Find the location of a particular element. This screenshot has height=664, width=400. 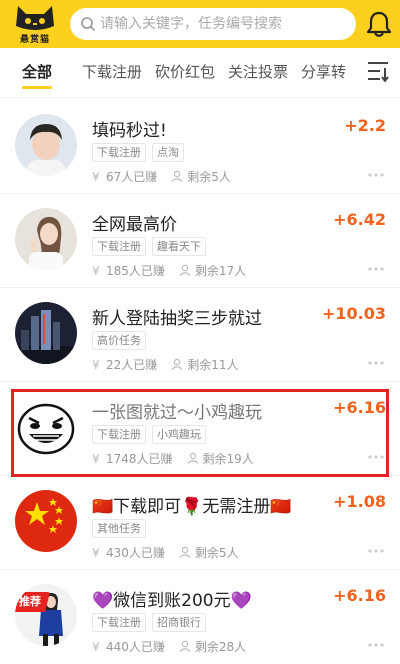

task-item: 新人登陆抽奖三步就过 +10.03 高价任务 ¥22人已赚 剩余11人 is located at coordinates (200, 335).